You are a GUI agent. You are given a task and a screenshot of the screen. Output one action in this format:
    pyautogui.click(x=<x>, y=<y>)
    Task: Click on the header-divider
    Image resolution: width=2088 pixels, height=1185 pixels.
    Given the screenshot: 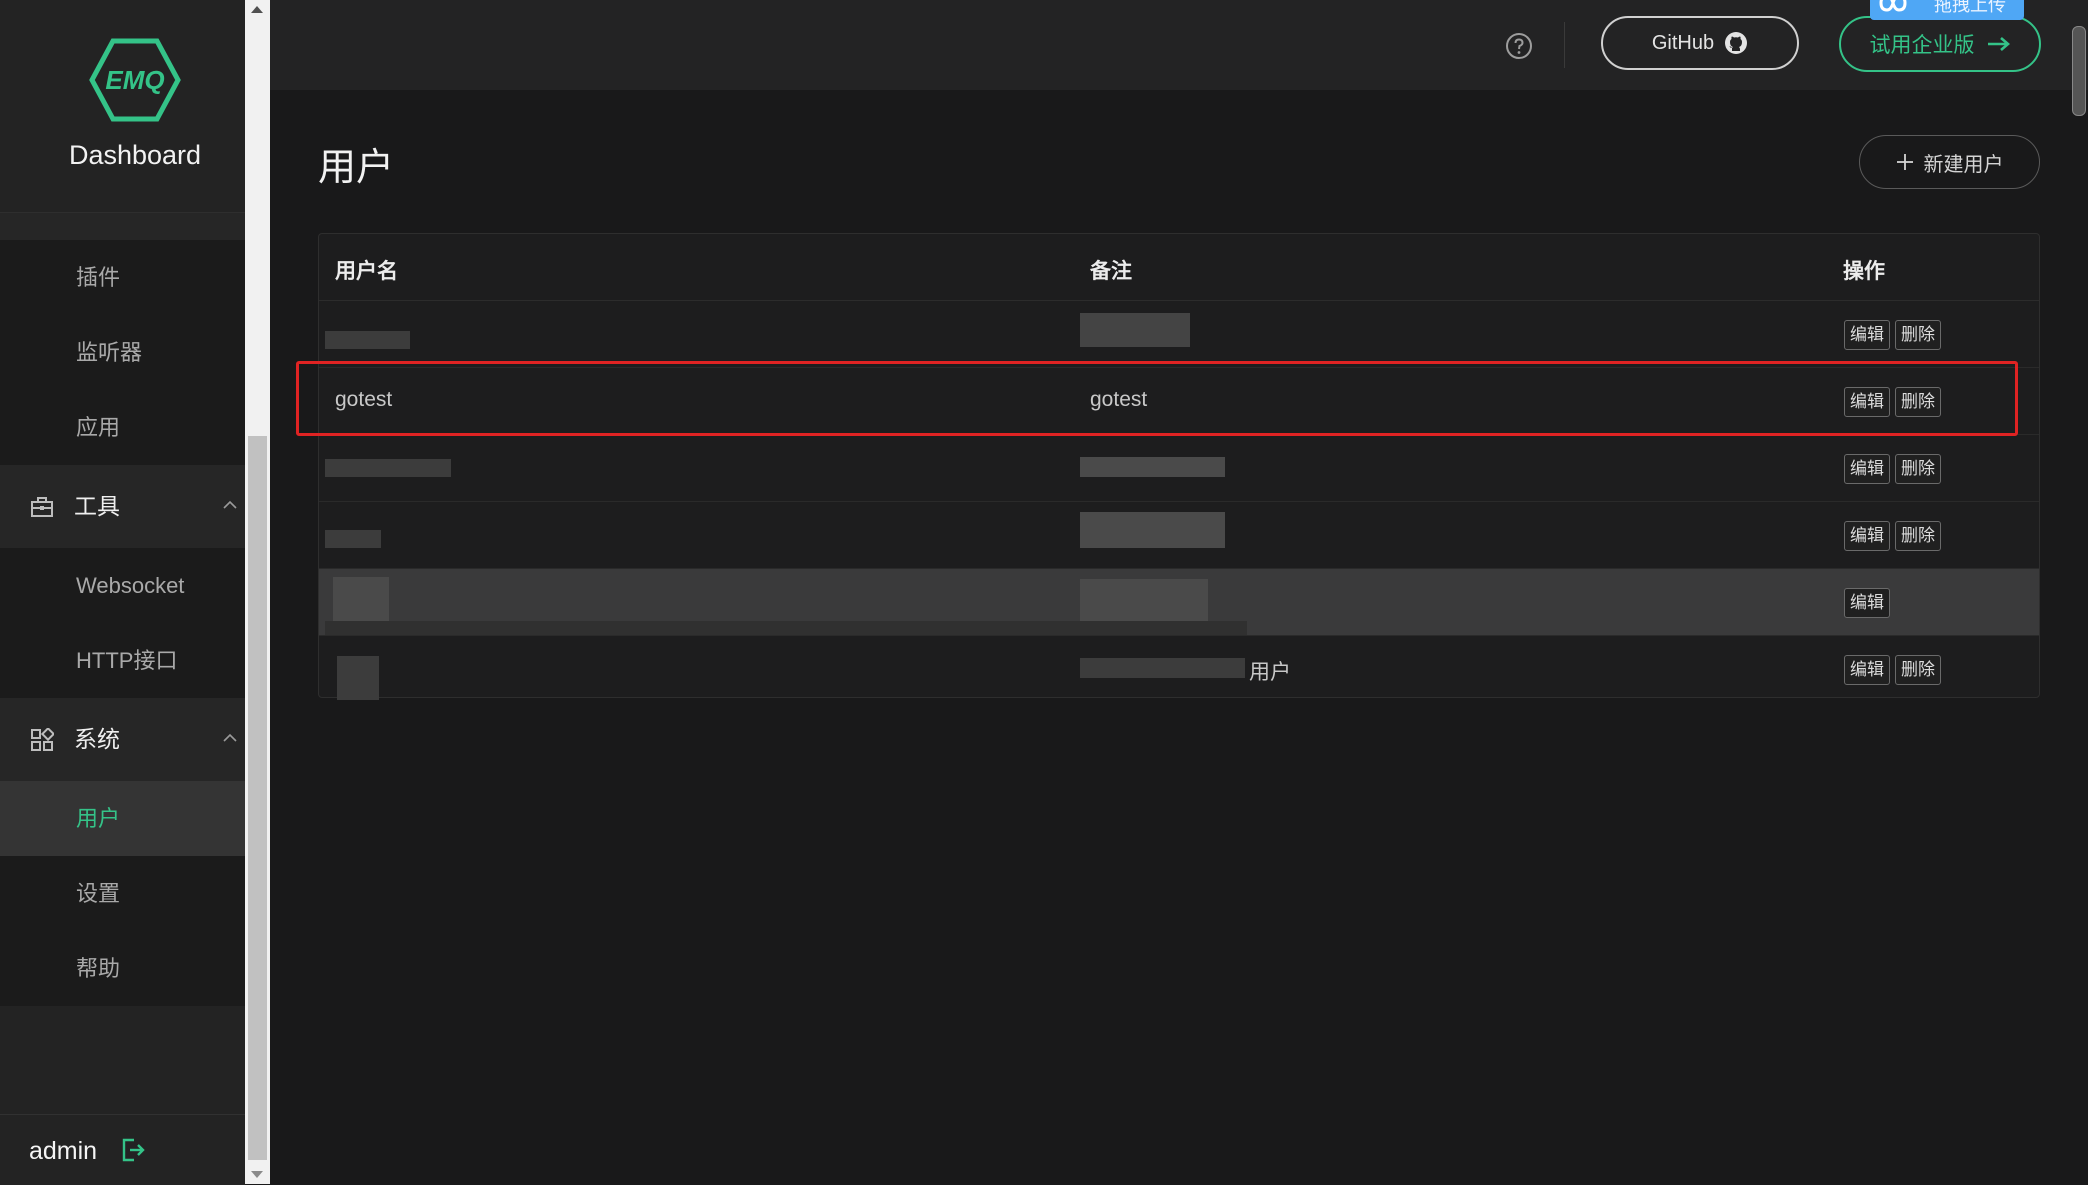 What is the action you would take?
    pyautogui.click(x=1564, y=45)
    